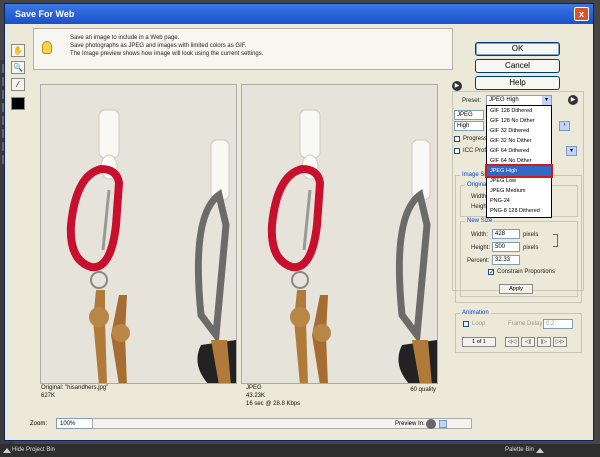  What do you see at coordinates (21, 77) in the screenshot?
I see `dialog-toolbox: ✋ 🔍 ⁄` at bounding box center [21, 77].